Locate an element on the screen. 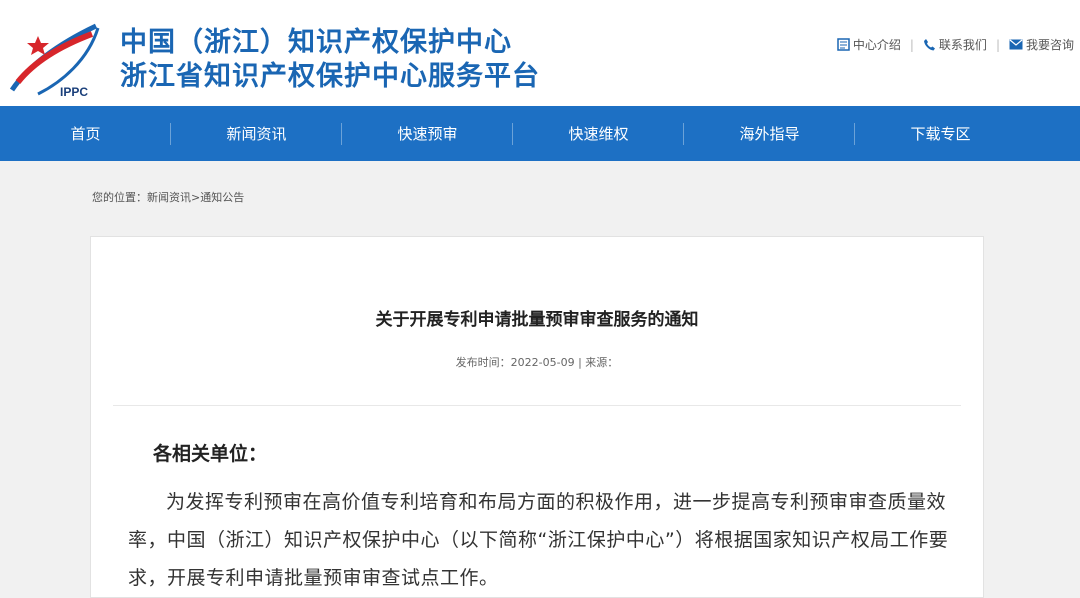 This screenshot has width=1080, height=598. nav-item-downloads: 下载专区 is located at coordinates (940, 133).